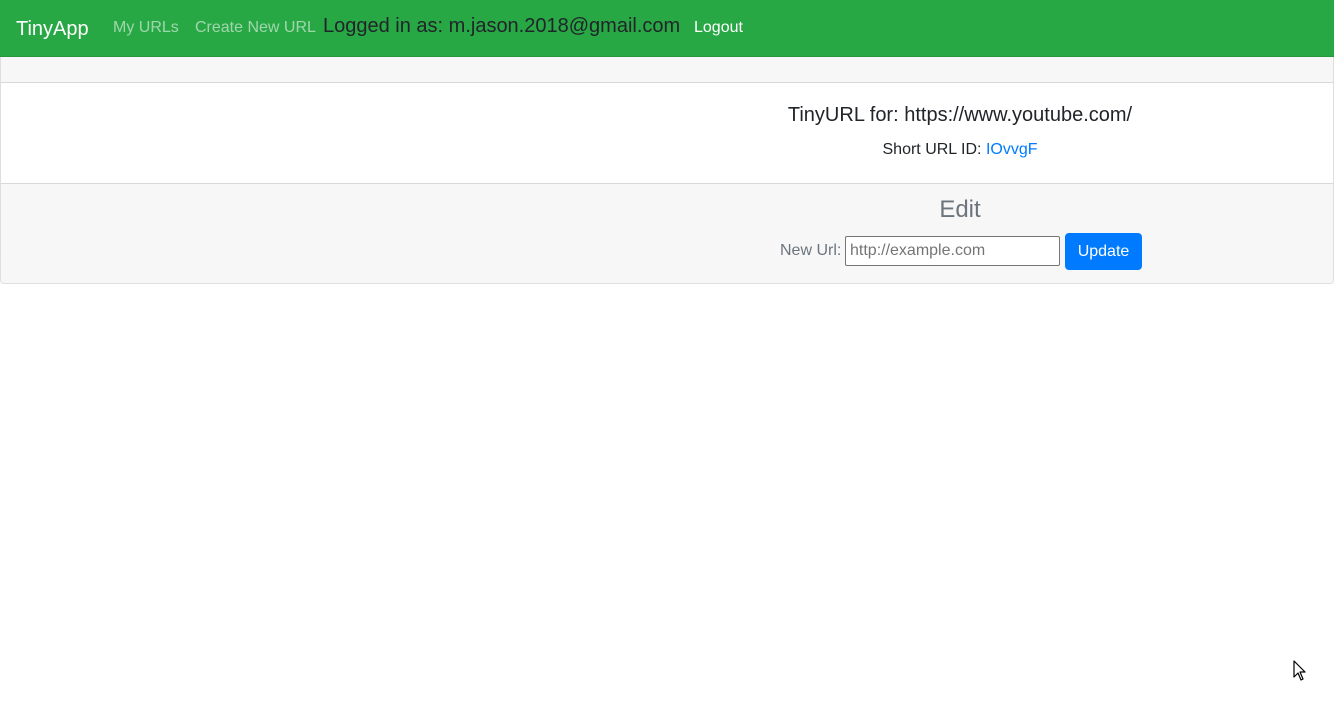 The image size is (1334, 716). What do you see at coordinates (502, 26) in the screenshot?
I see `logged-in-status: Logged in as: m.jason.2018@gmail.com` at bounding box center [502, 26].